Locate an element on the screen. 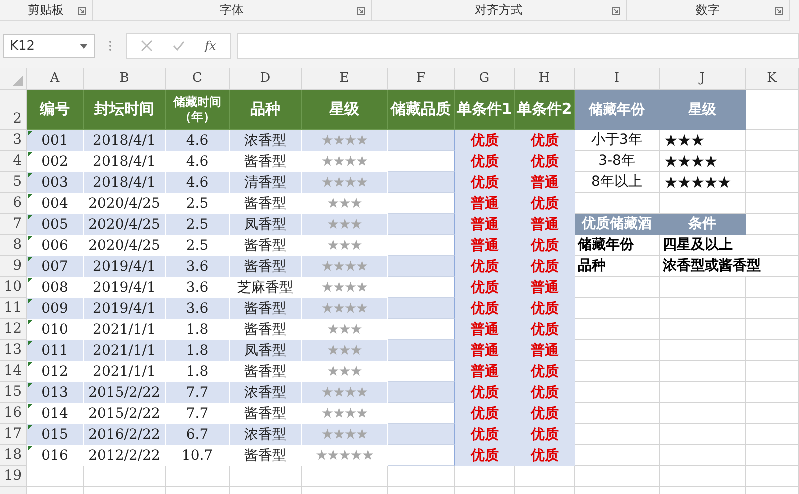 This screenshot has width=799, height=494. table-cell: 储藏年份 is located at coordinates (617, 245).